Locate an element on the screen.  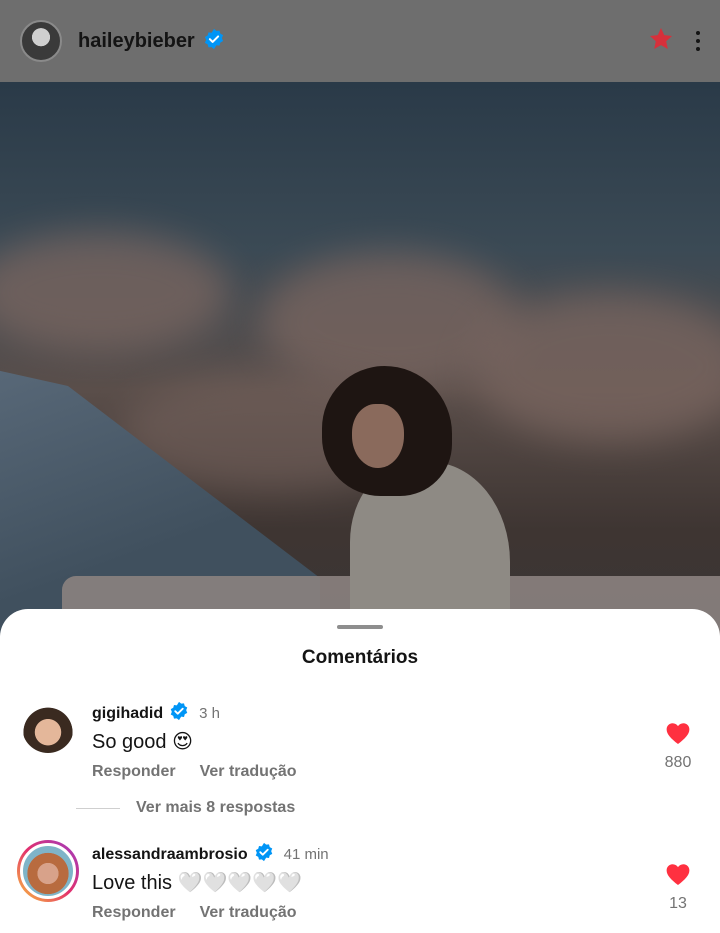
commenter-username: gigihadid is located at coordinates (127, 714).